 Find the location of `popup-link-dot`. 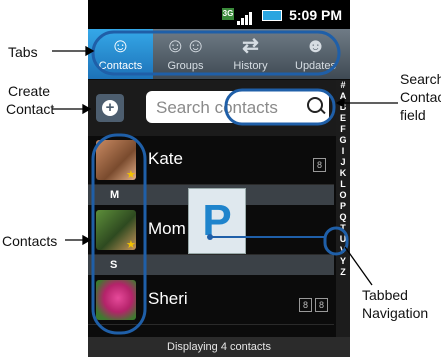

popup-link-dot is located at coordinates (210, 237).